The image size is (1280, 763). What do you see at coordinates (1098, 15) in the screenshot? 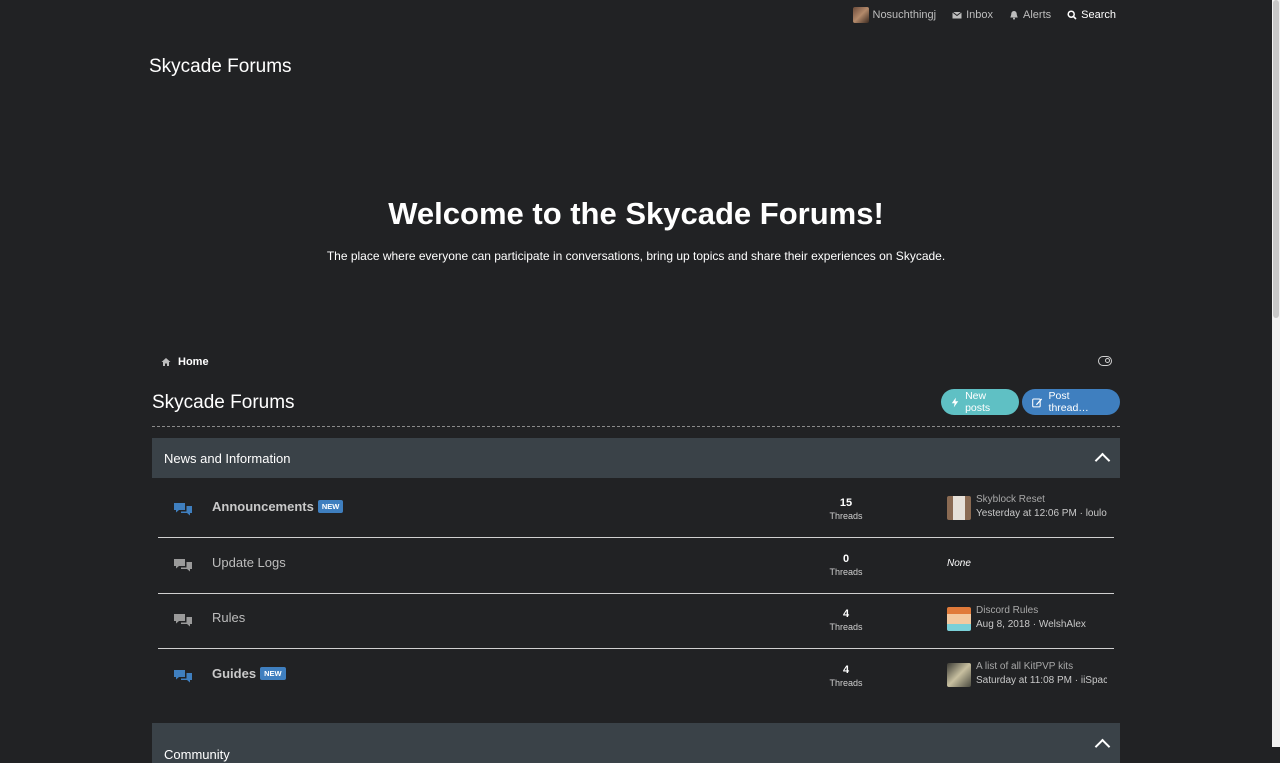
I see `search-label: Search` at bounding box center [1098, 15].